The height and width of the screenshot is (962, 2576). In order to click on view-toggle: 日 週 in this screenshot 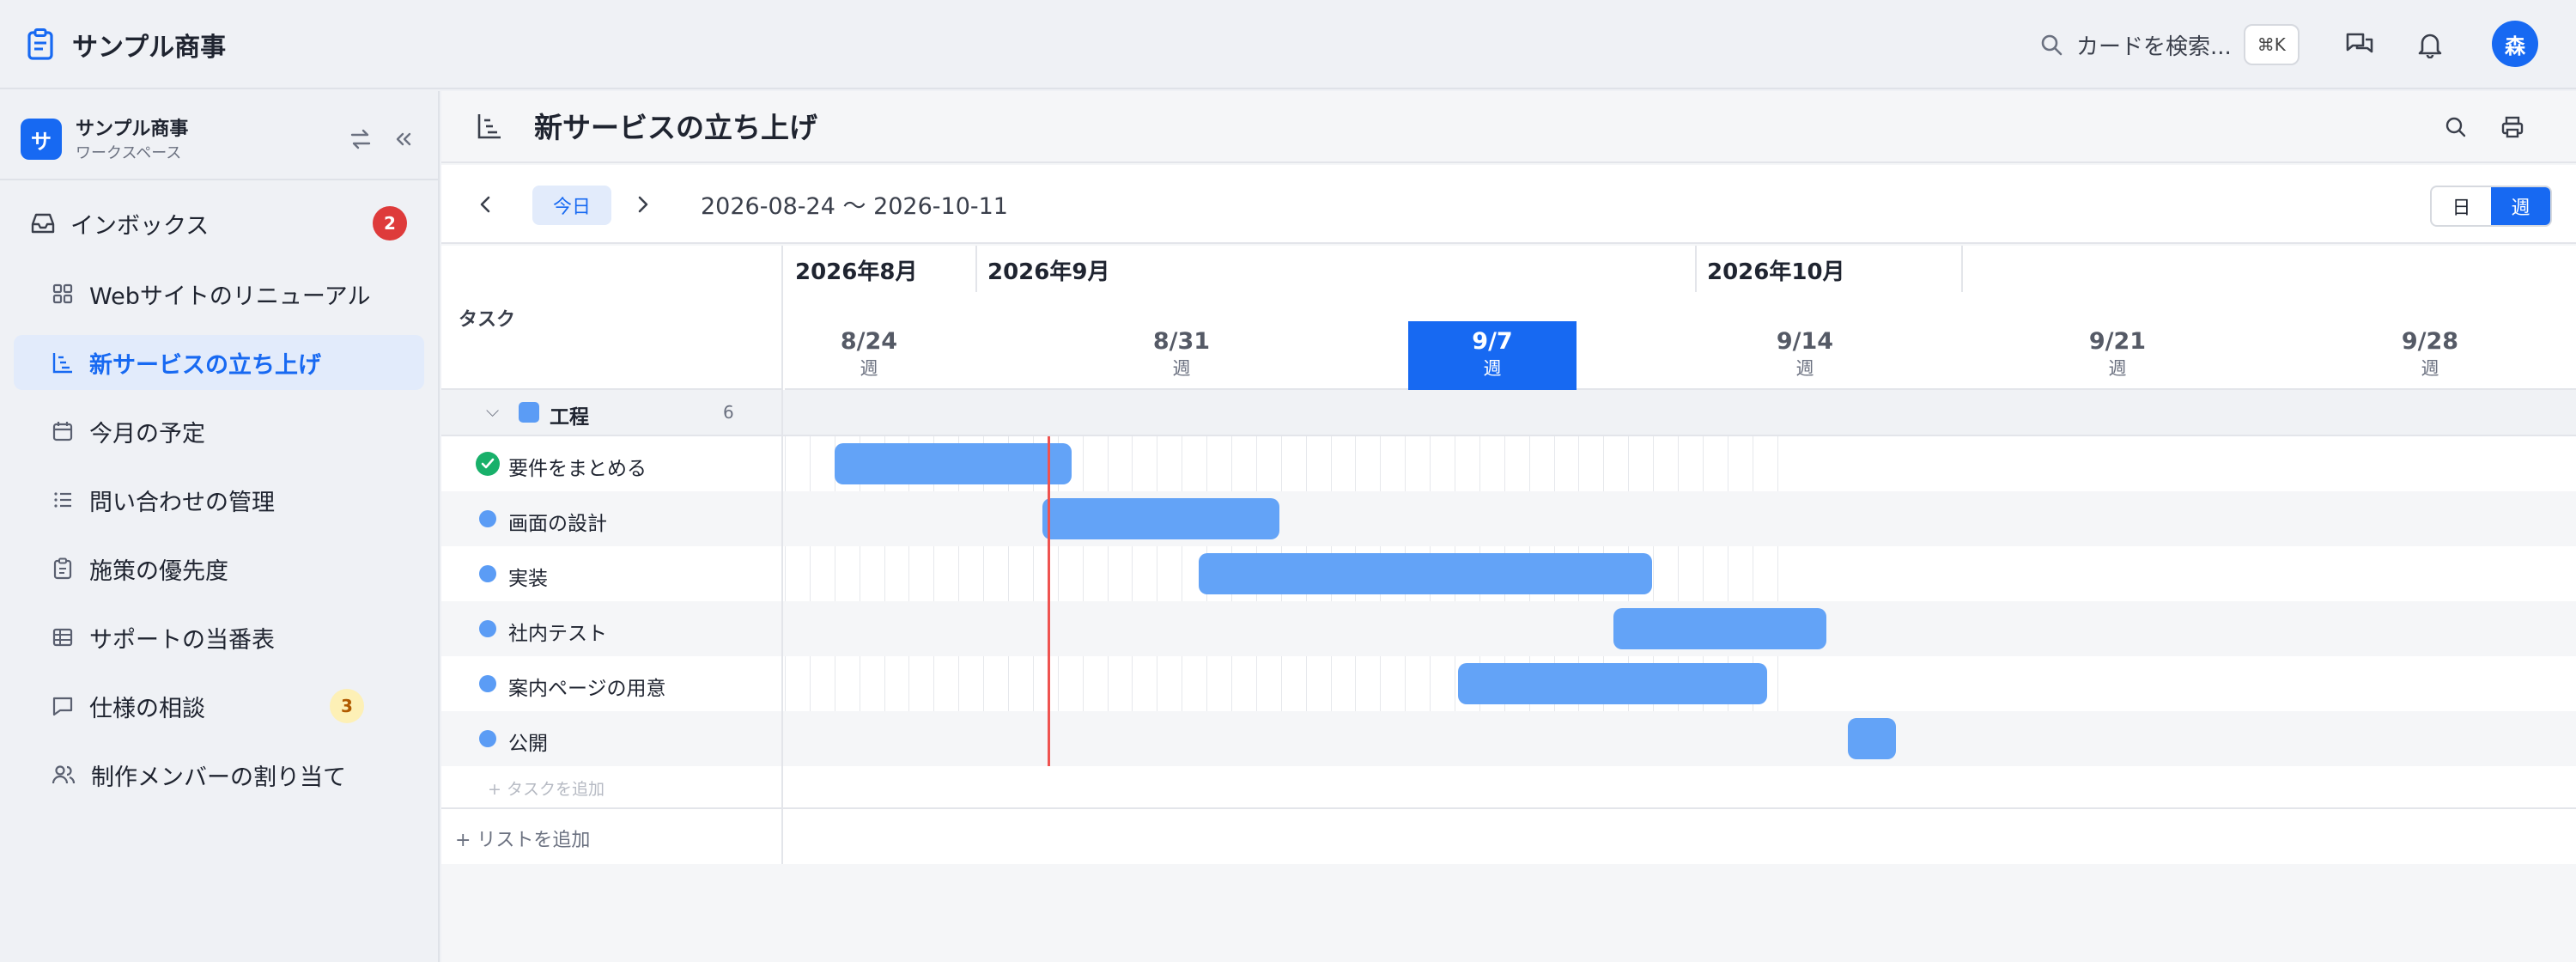, I will do `click(2491, 206)`.